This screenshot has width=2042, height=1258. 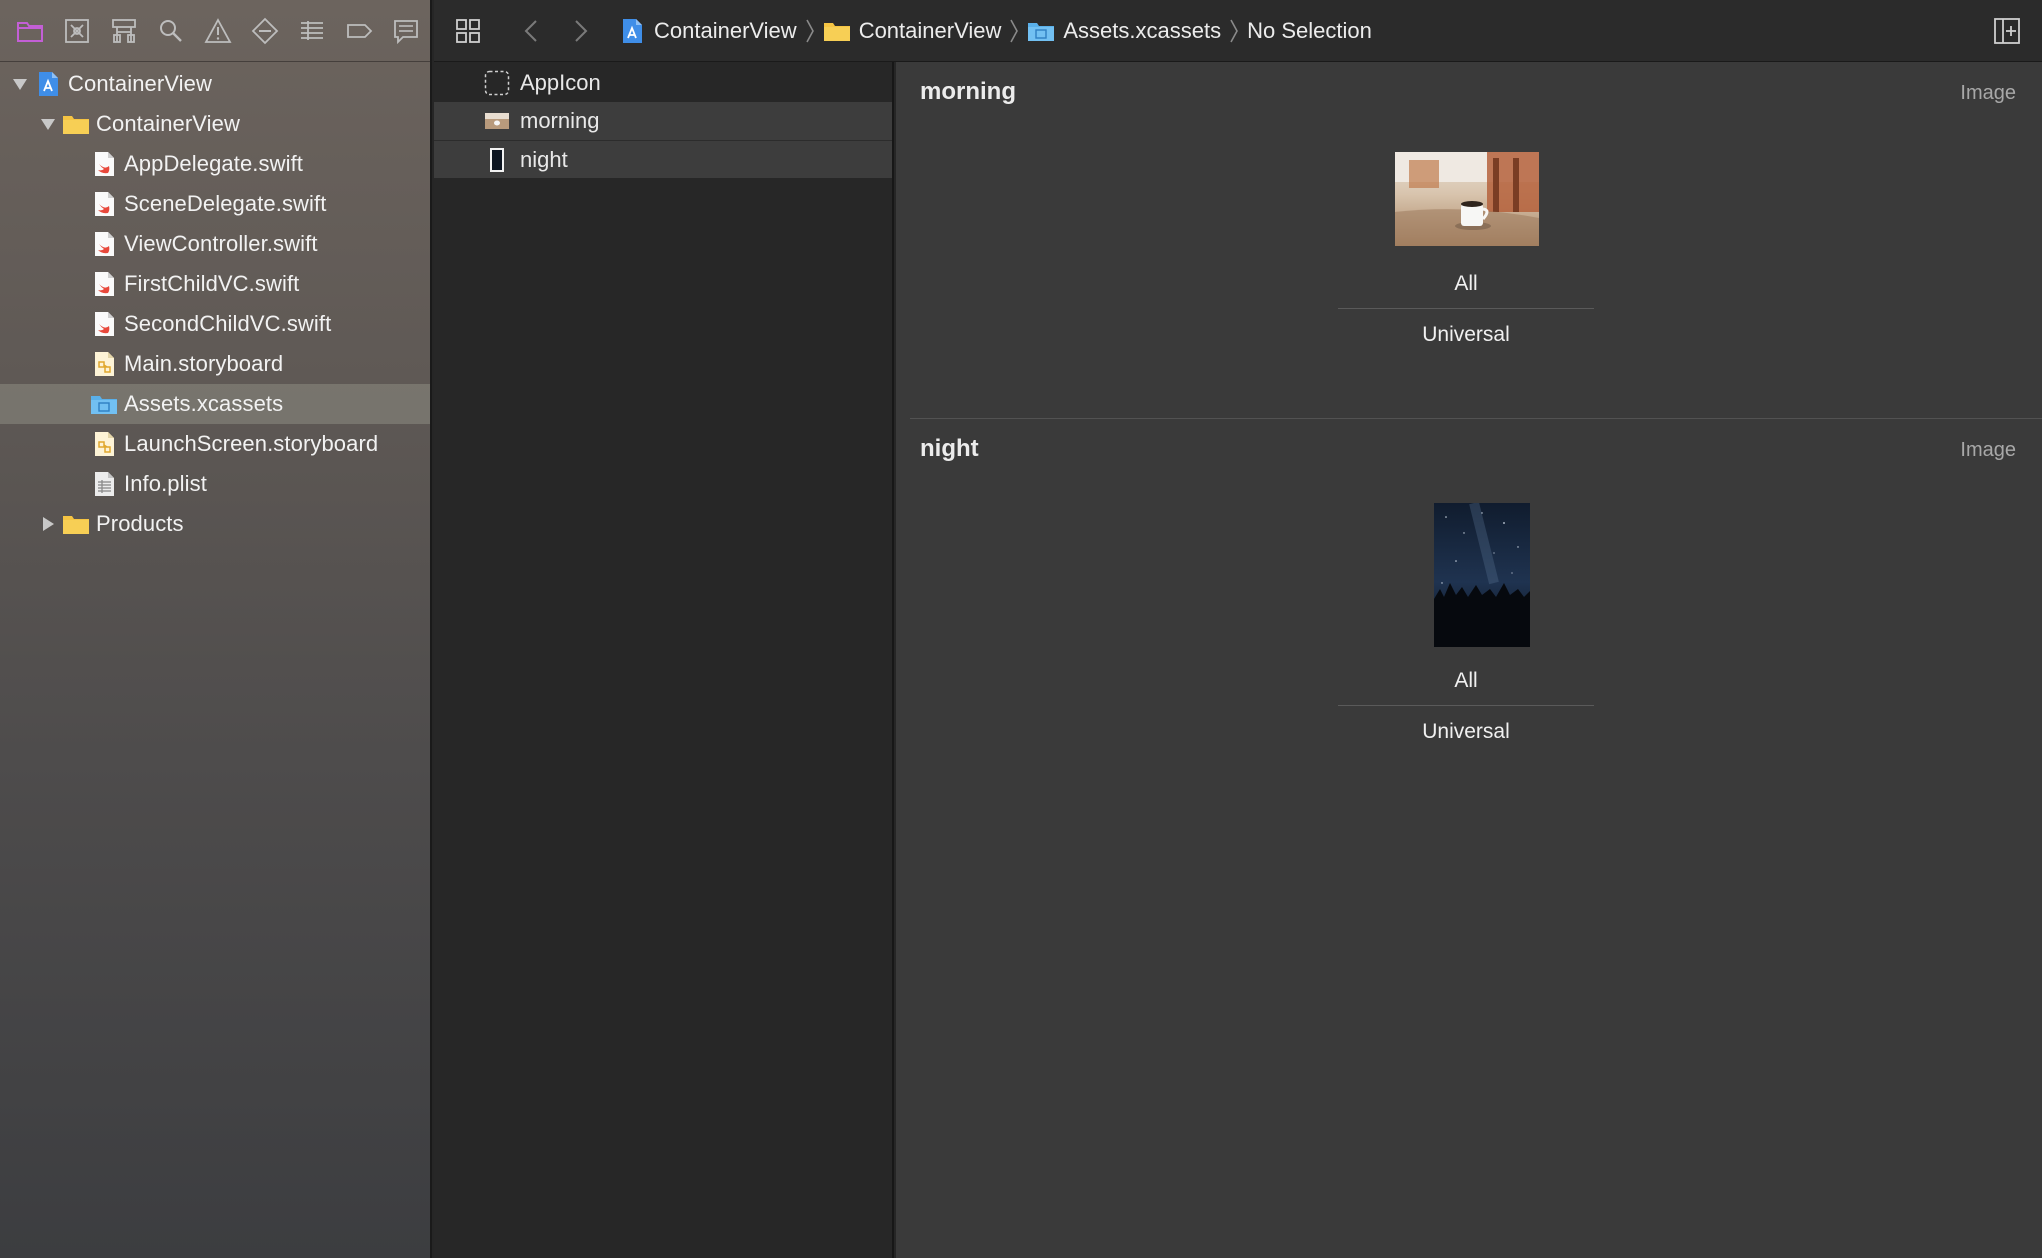 I want to click on asset-item-label: night, so click(x=544, y=159).